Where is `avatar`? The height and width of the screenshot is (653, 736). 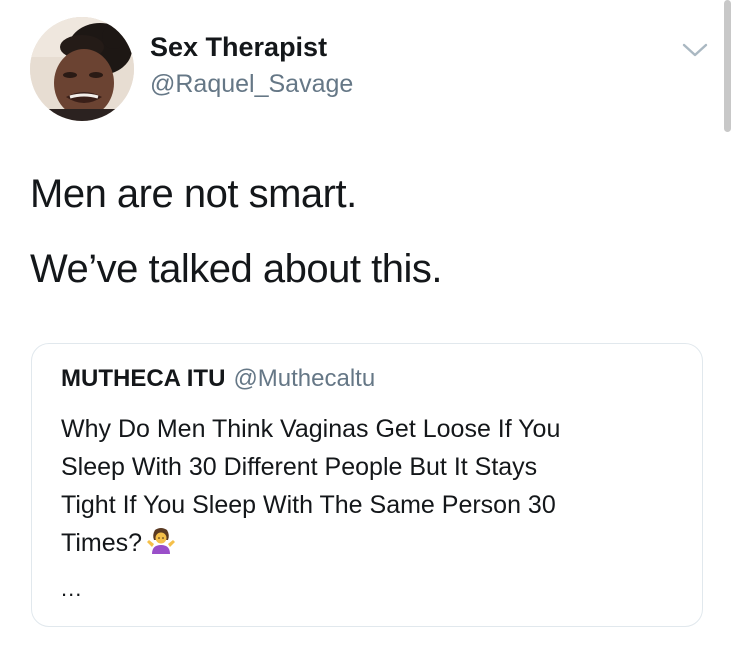
avatar is located at coordinates (82, 69).